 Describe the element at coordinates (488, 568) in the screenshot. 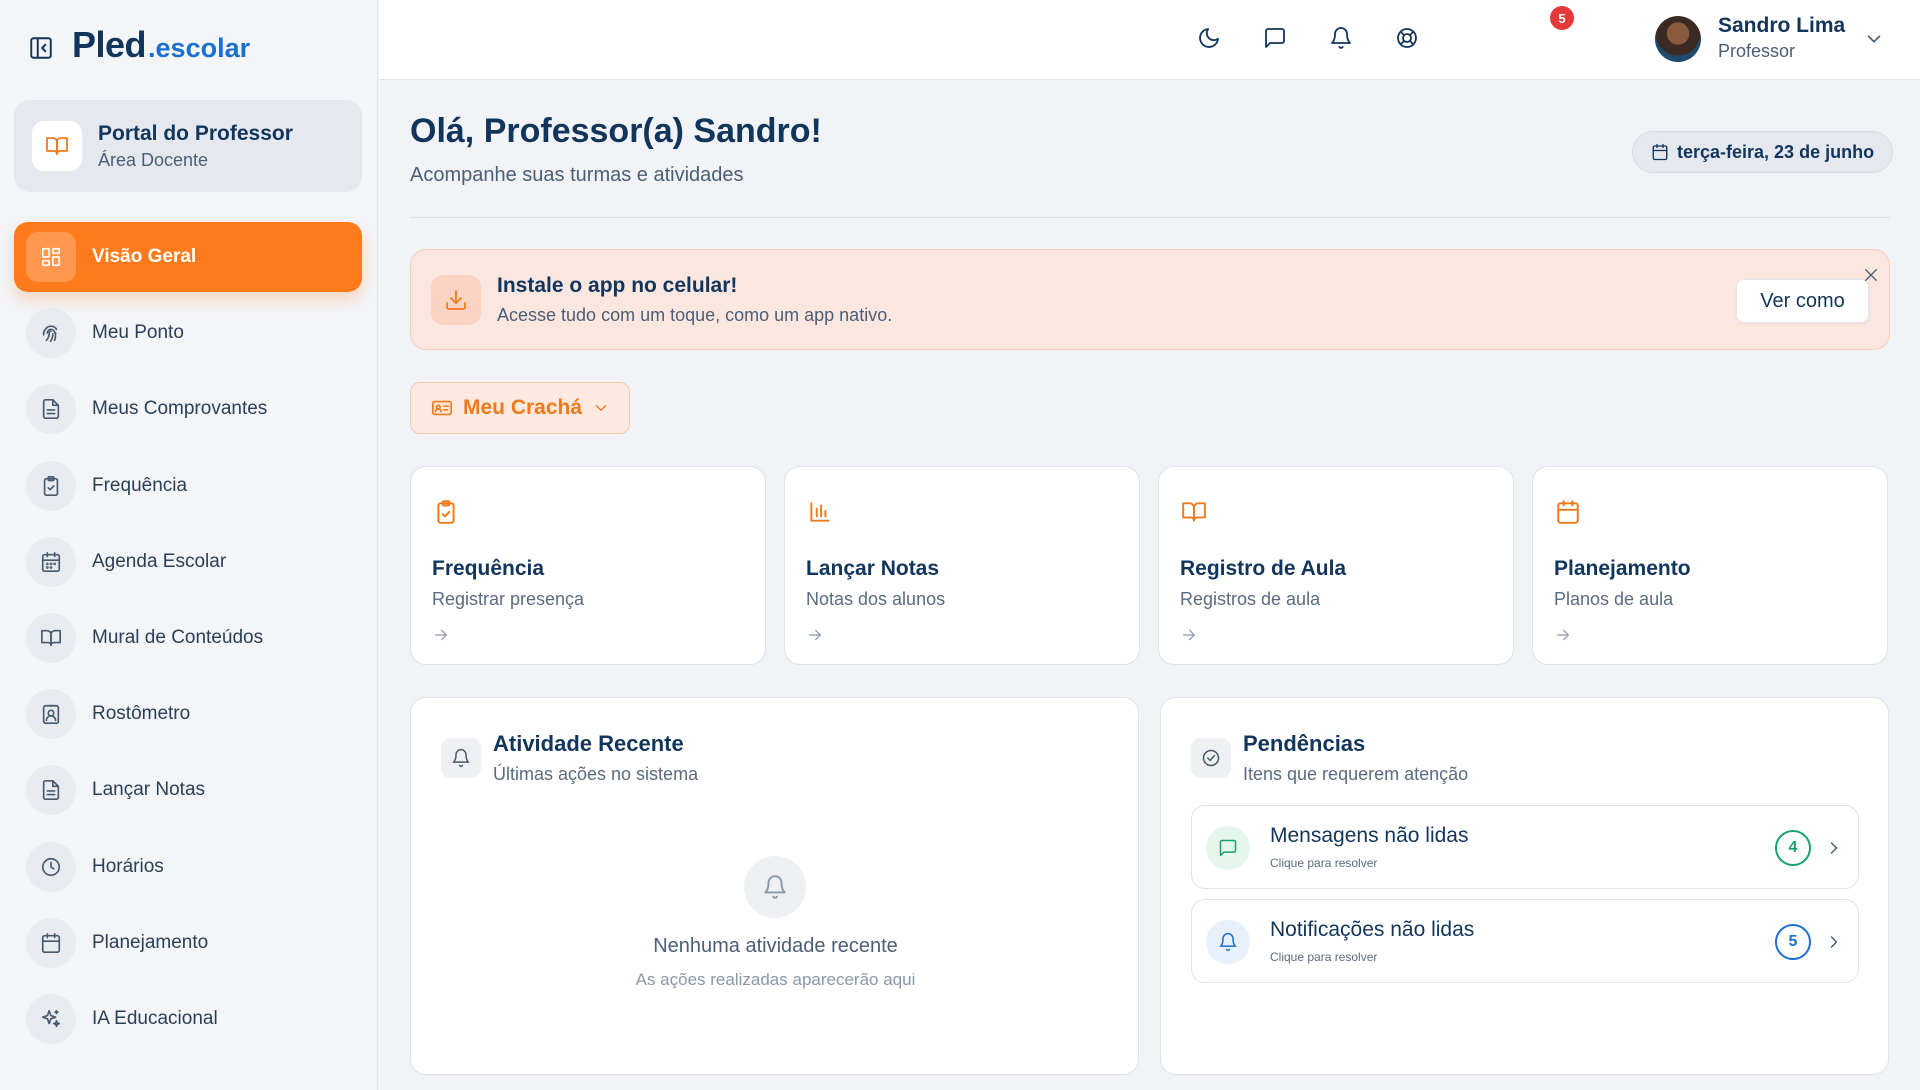

I see `quick-card-title: Frequência` at that location.